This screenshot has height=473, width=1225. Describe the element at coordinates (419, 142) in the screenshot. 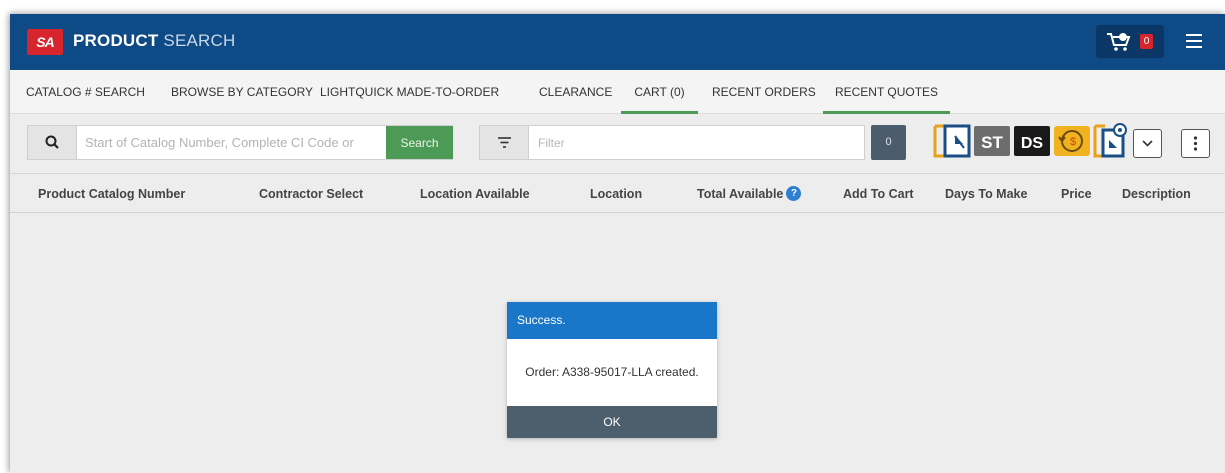

I see `search-button: Search` at that location.